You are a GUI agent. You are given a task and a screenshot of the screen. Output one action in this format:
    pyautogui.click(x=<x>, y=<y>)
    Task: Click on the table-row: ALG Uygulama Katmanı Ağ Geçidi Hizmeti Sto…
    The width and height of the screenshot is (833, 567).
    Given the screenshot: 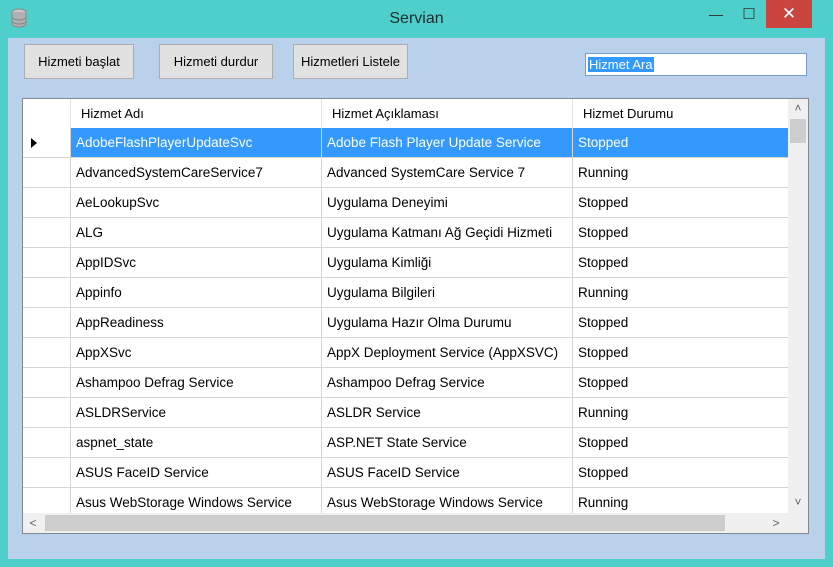 What is the action you would take?
    pyautogui.click(x=405, y=233)
    